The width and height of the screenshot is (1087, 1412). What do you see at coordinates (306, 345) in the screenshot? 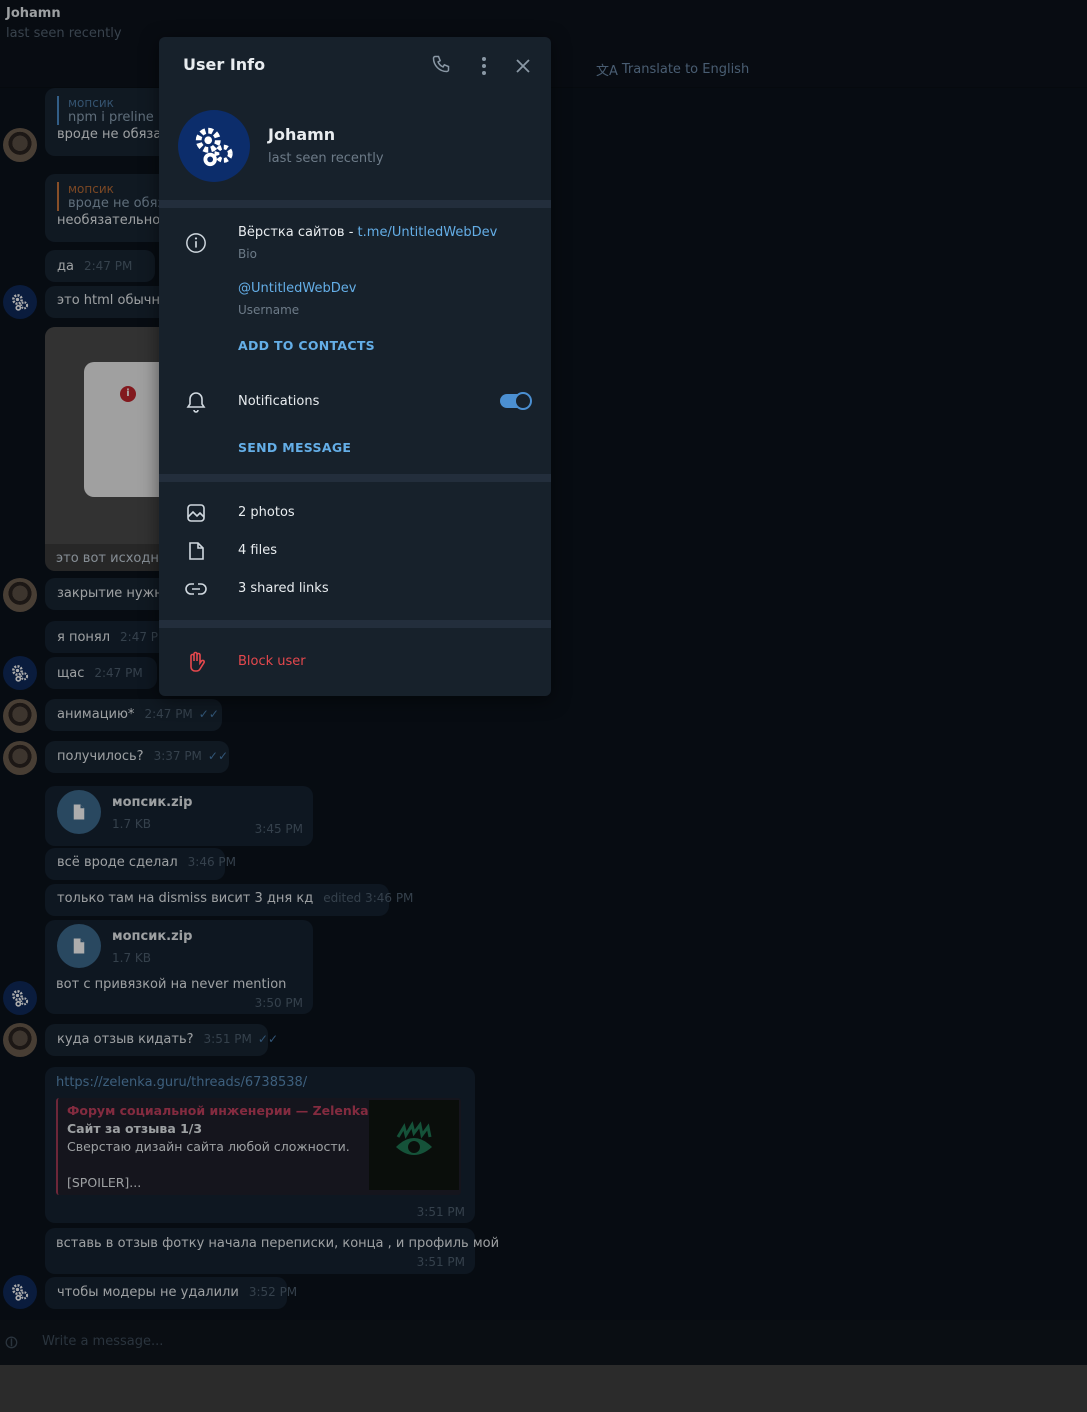
I see `add-to-contacts-button: ADD TO CONTACTS` at bounding box center [306, 345].